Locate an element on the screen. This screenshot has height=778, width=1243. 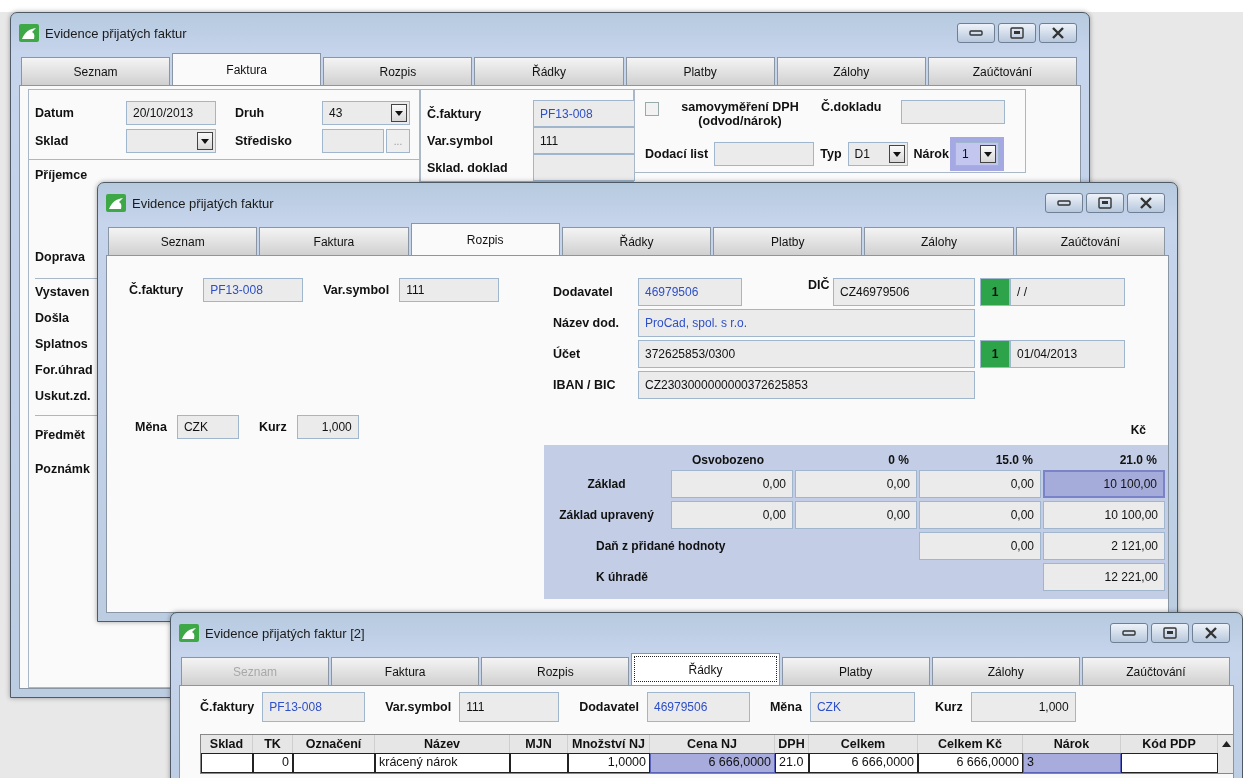
dropdown: D1 is located at coordinates (877, 154).